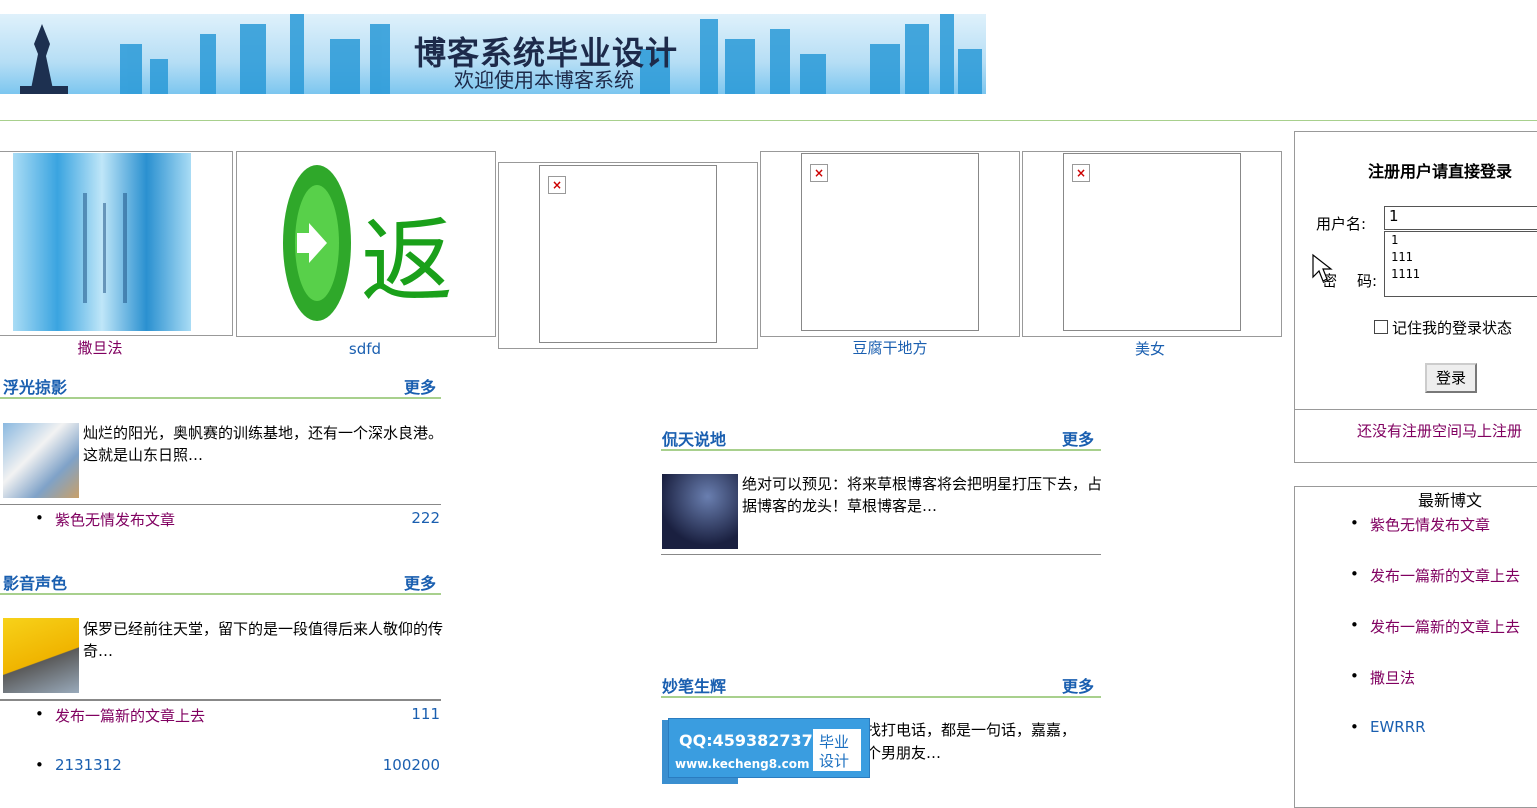 The height and width of the screenshot is (808, 1537). What do you see at coordinates (700, 511) in the screenshot?
I see `night-sky-thumbnail` at bounding box center [700, 511].